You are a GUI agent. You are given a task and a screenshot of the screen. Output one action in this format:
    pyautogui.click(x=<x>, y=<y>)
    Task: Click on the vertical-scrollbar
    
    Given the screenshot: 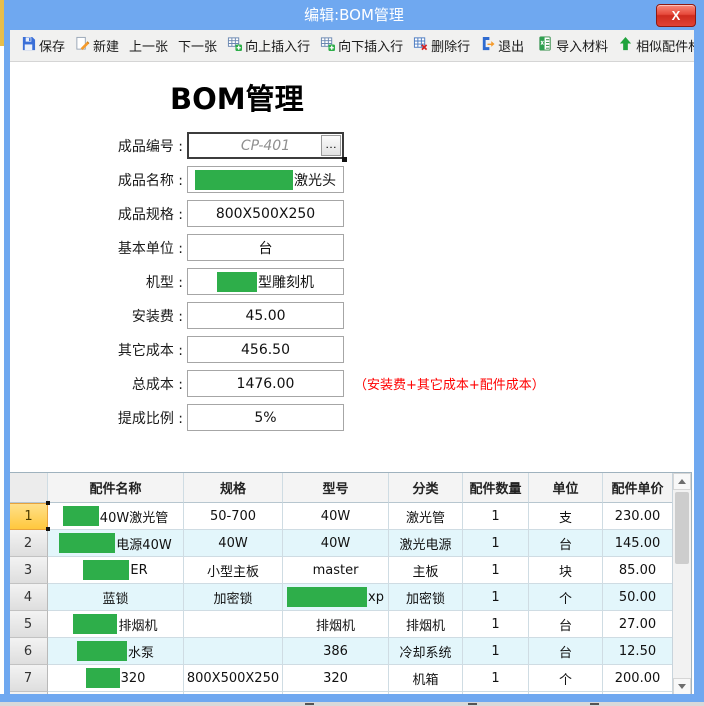 What is the action you would take?
    pyautogui.click(x=681, y=584)
    